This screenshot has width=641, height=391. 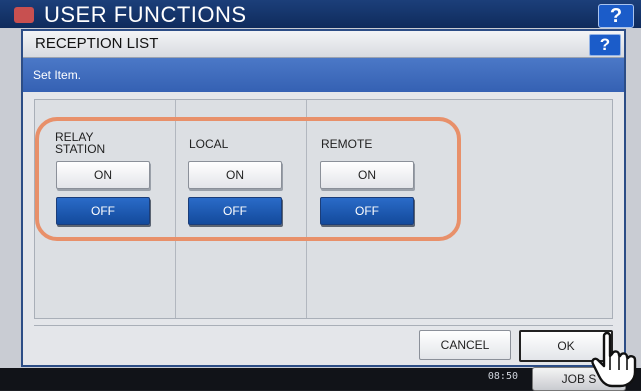 What do you see at coordinates (614, 359) in the screenshot?
I see `hand-pointer-icon` at bounding box center [614, 359].